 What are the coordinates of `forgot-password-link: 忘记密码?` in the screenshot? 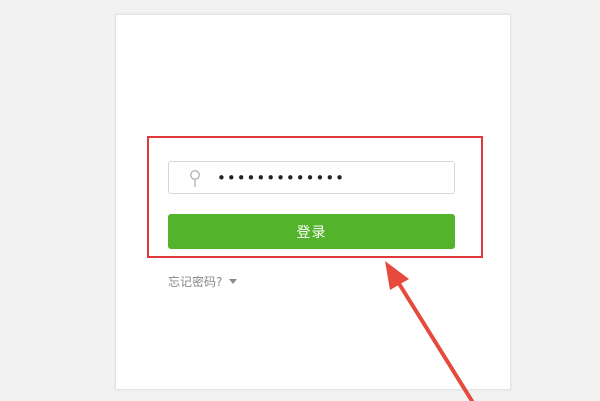 It's located at (203, 281).